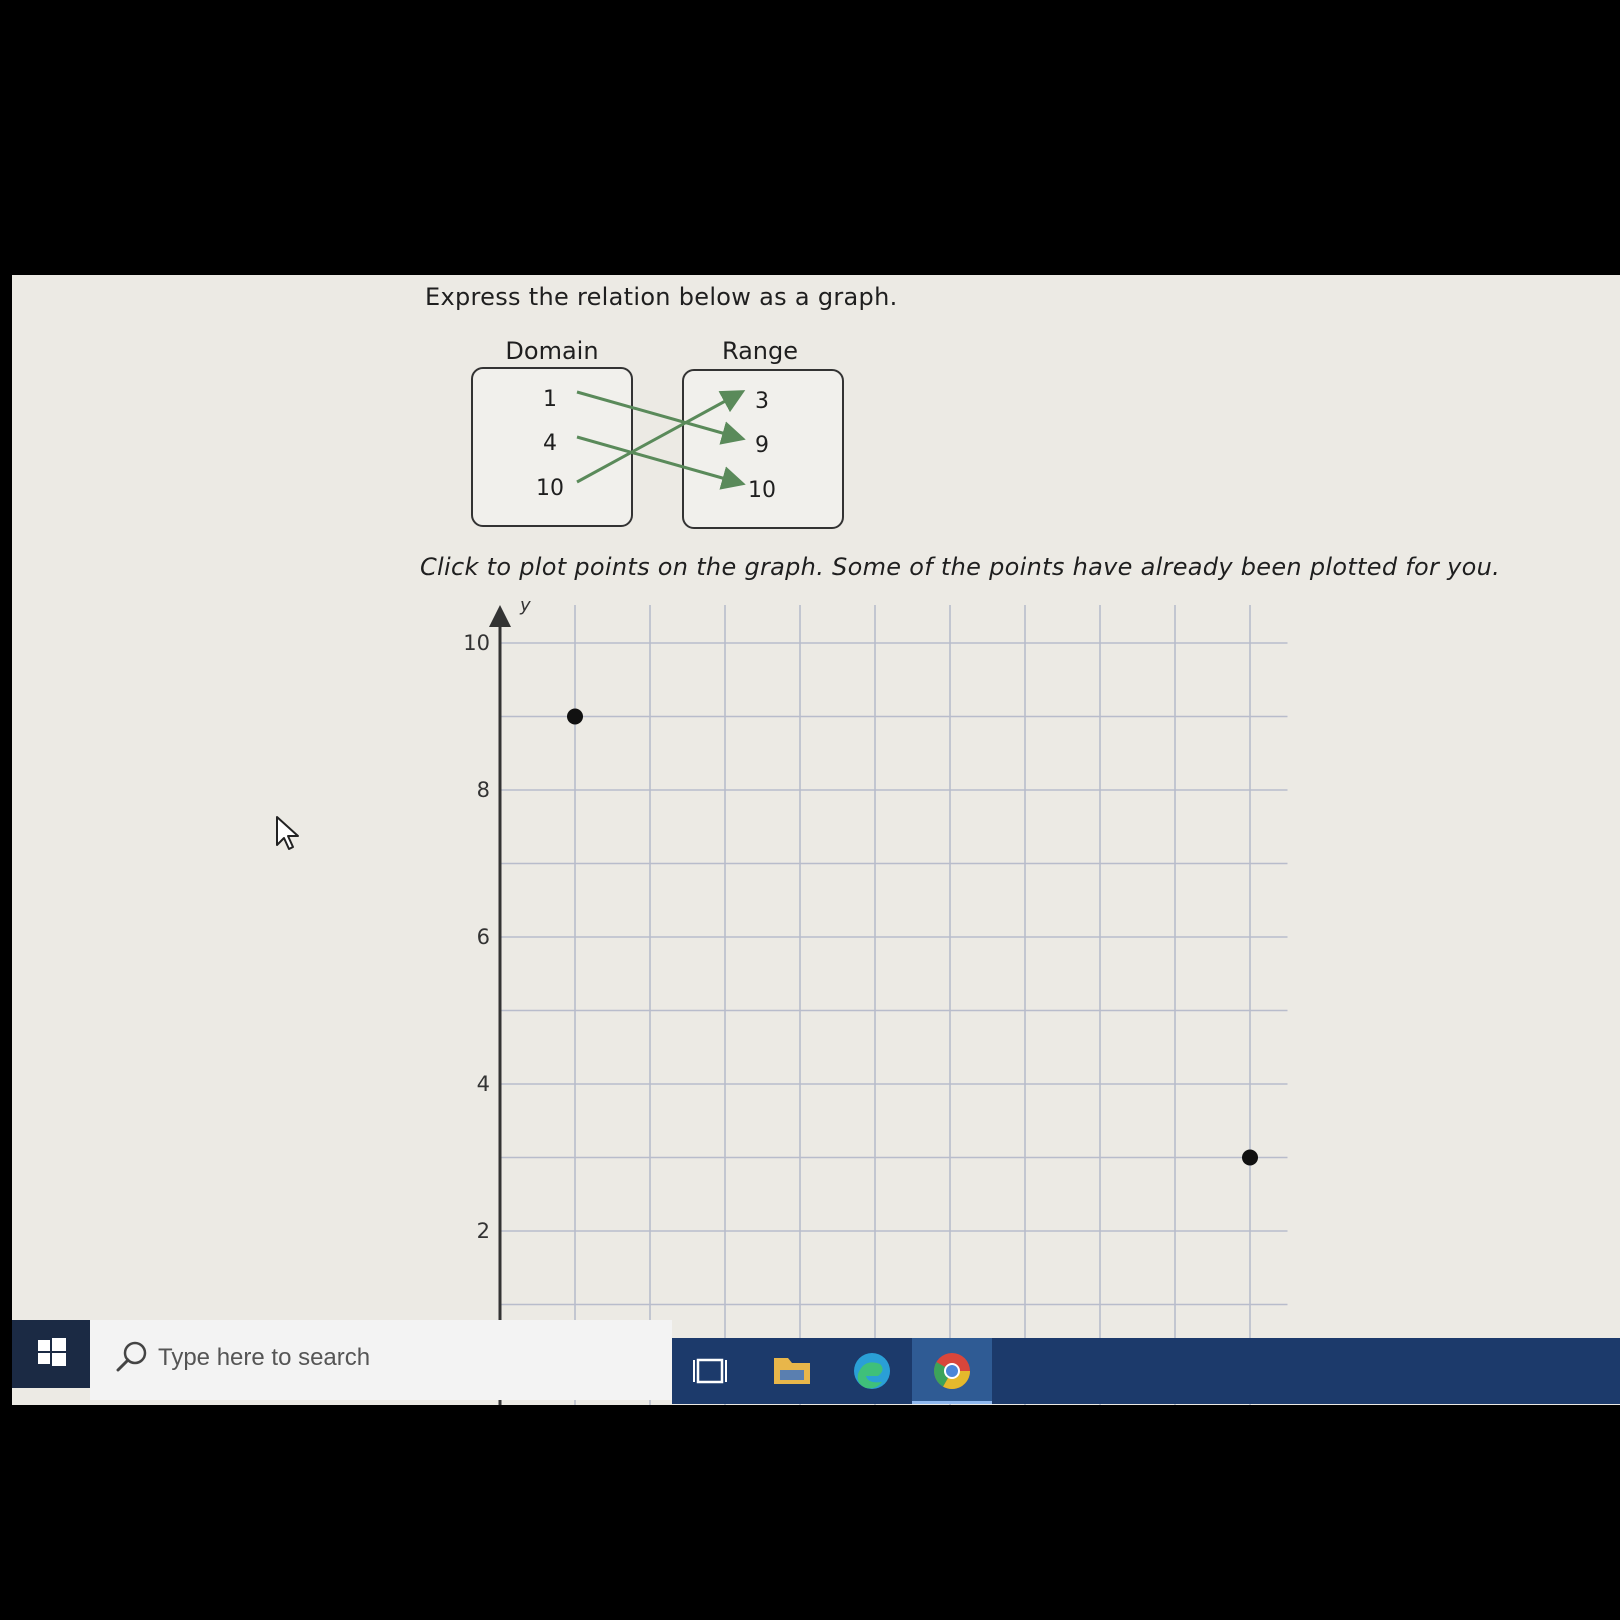 The width and height of the screenshot is (1620, 1620). I want to click on y-tick-label: 2, so click(483, 1231).